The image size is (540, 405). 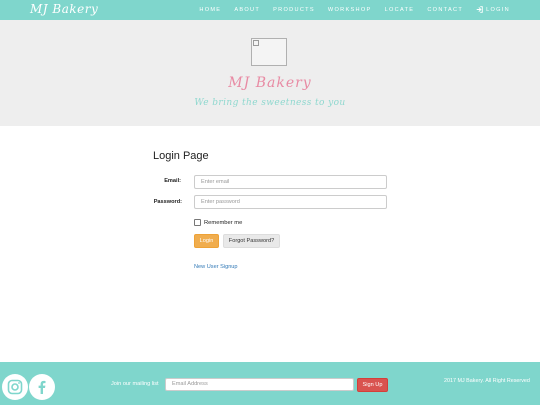 I want to click on email-field: Enter email, so click(x=290, y=182).